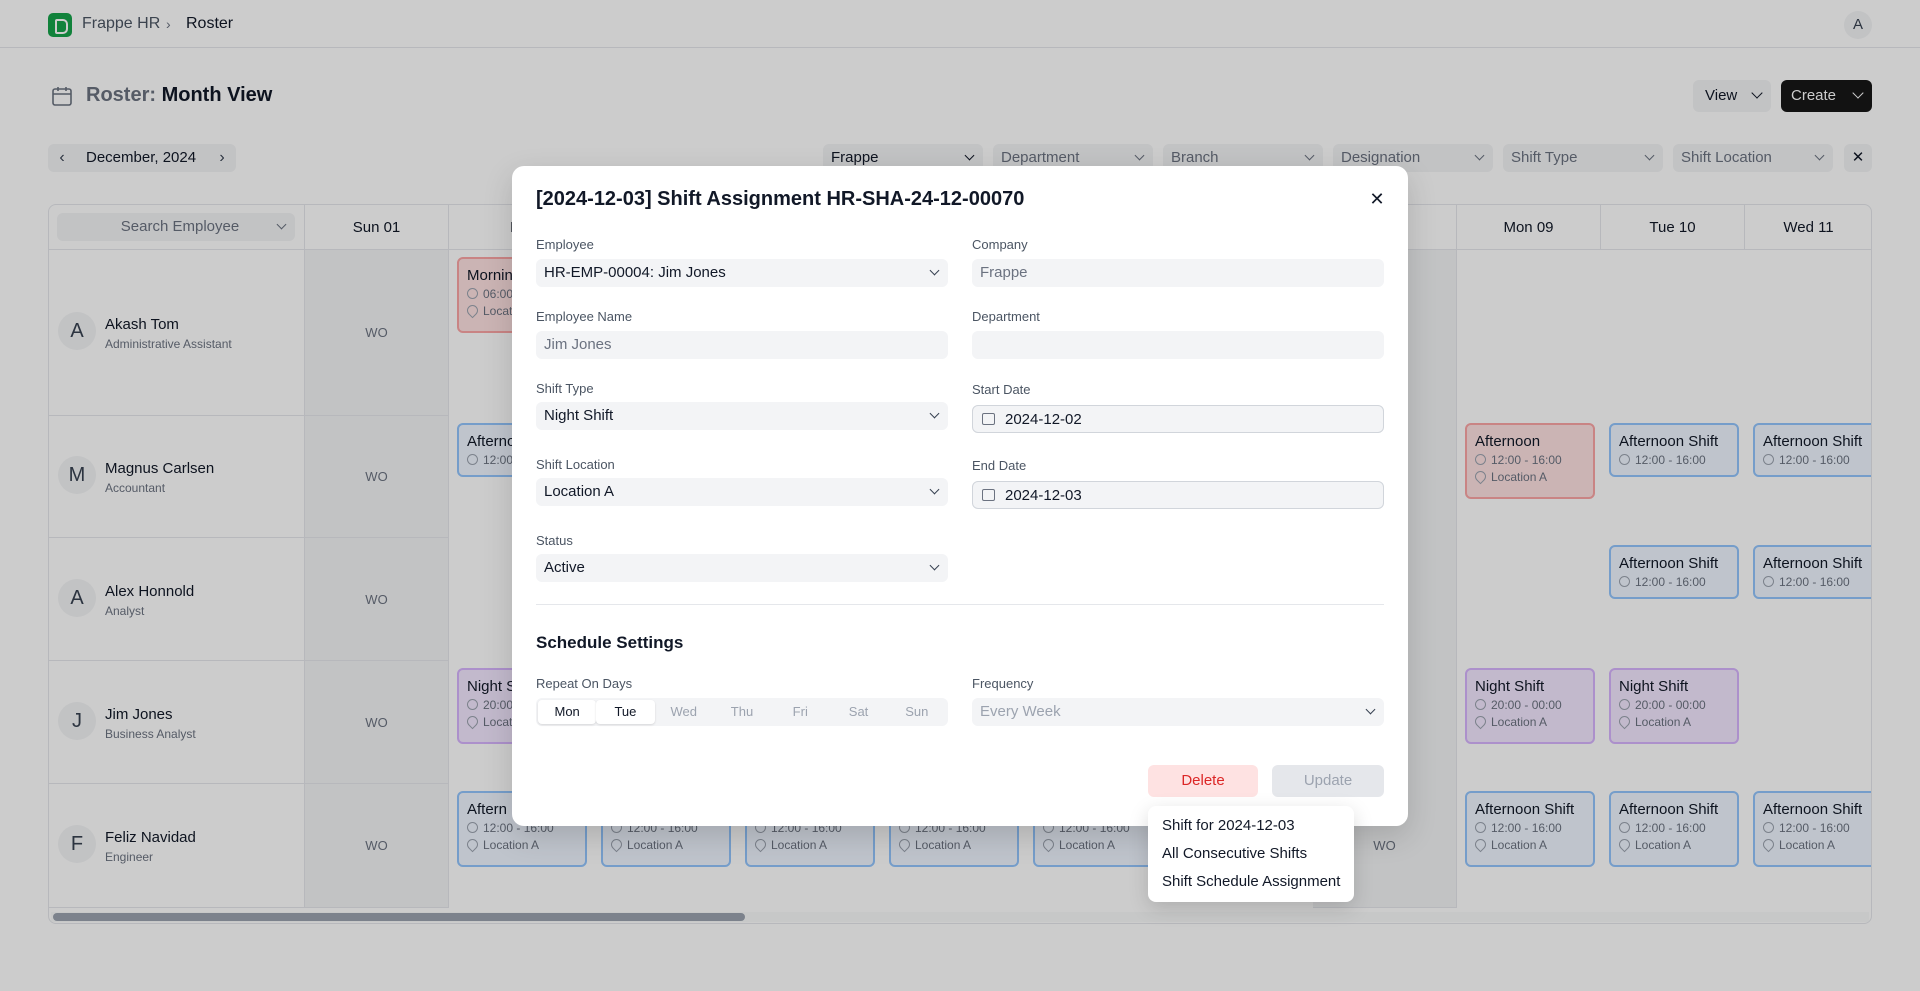  I want to click on employee-name-label: Employee Name, so click(584, 316).